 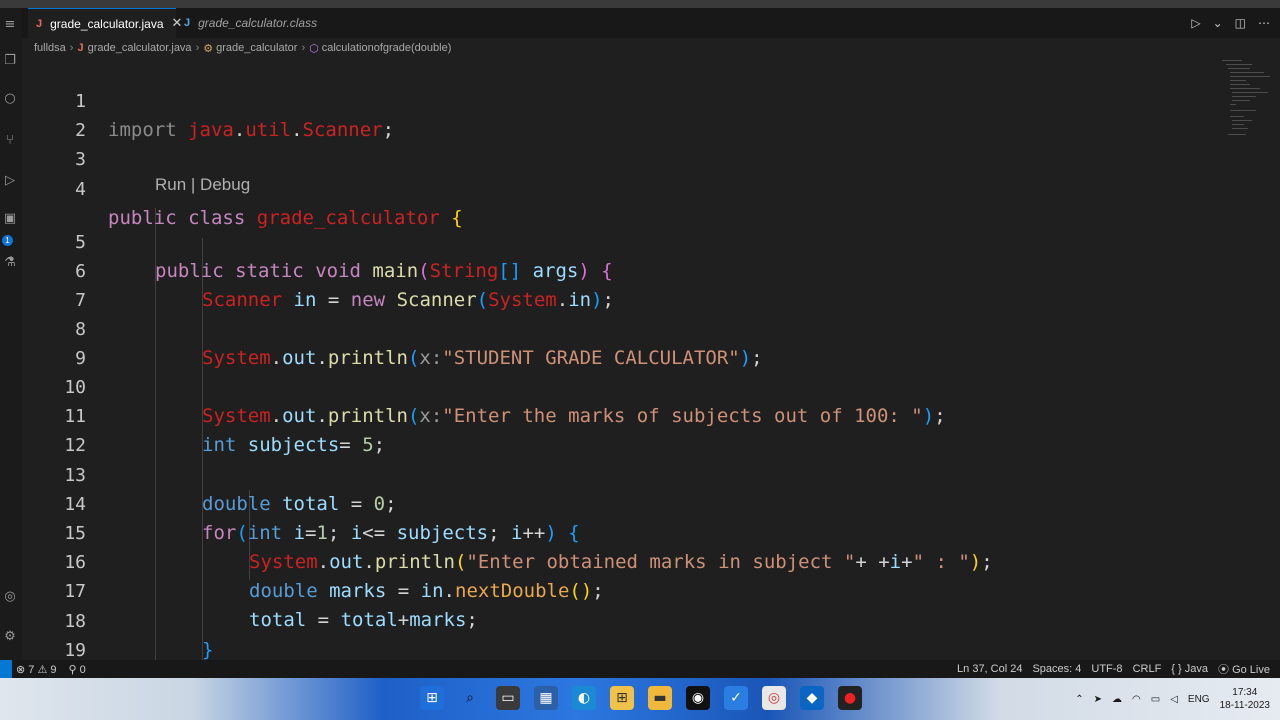 What do you see at coordinates (1218, 23) in the screenshot?
I see `chevron-down-icon: ⌄` at bounding box center [1218, 23].